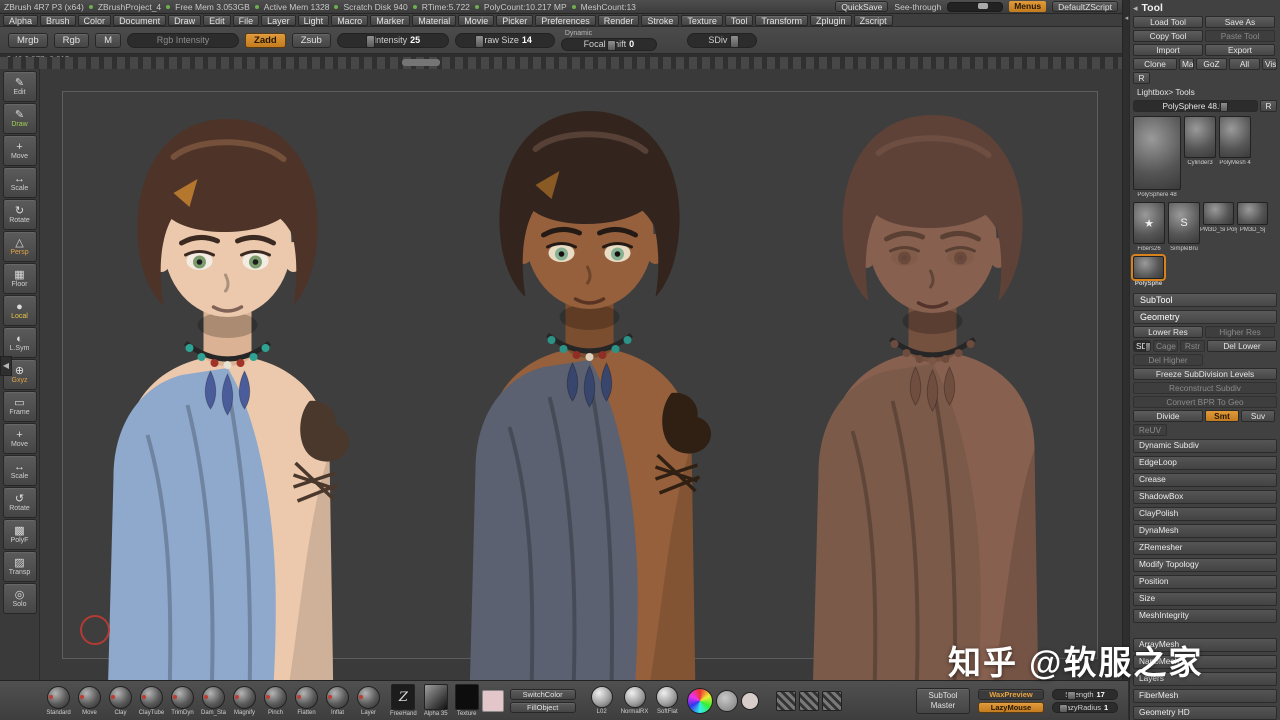  Describe the element at coordinates (1205, 548) in the screenshot. I see `subsection-header: ZRemesher` at that location.